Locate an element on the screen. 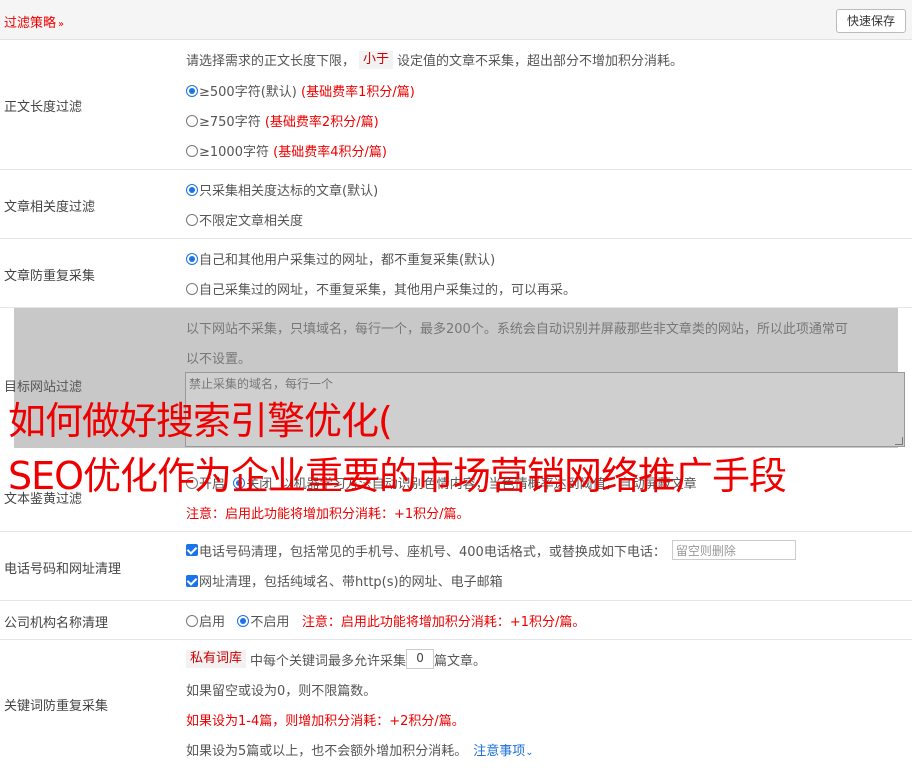 The height and width of the screenshot is (768, 912). resize-grip-icon is located at coordinates (899, 441).